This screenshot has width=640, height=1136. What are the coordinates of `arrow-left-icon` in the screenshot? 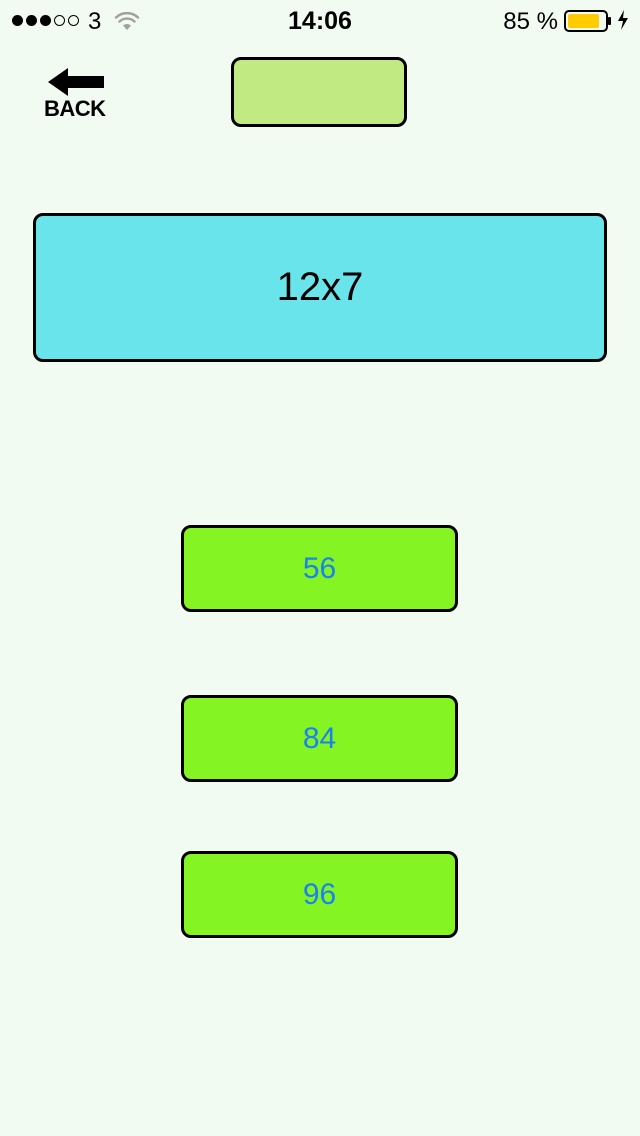 It's located at (76, 82).